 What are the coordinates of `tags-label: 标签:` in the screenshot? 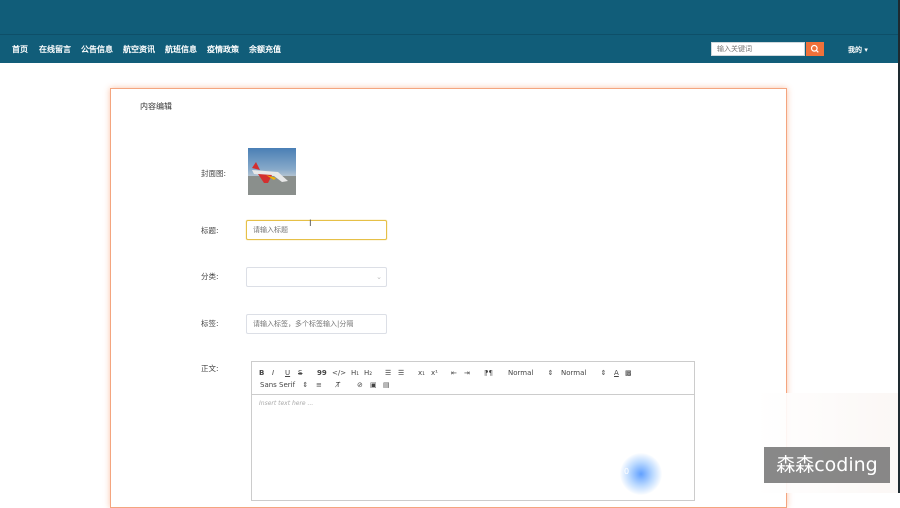 It's located at (210, 323).